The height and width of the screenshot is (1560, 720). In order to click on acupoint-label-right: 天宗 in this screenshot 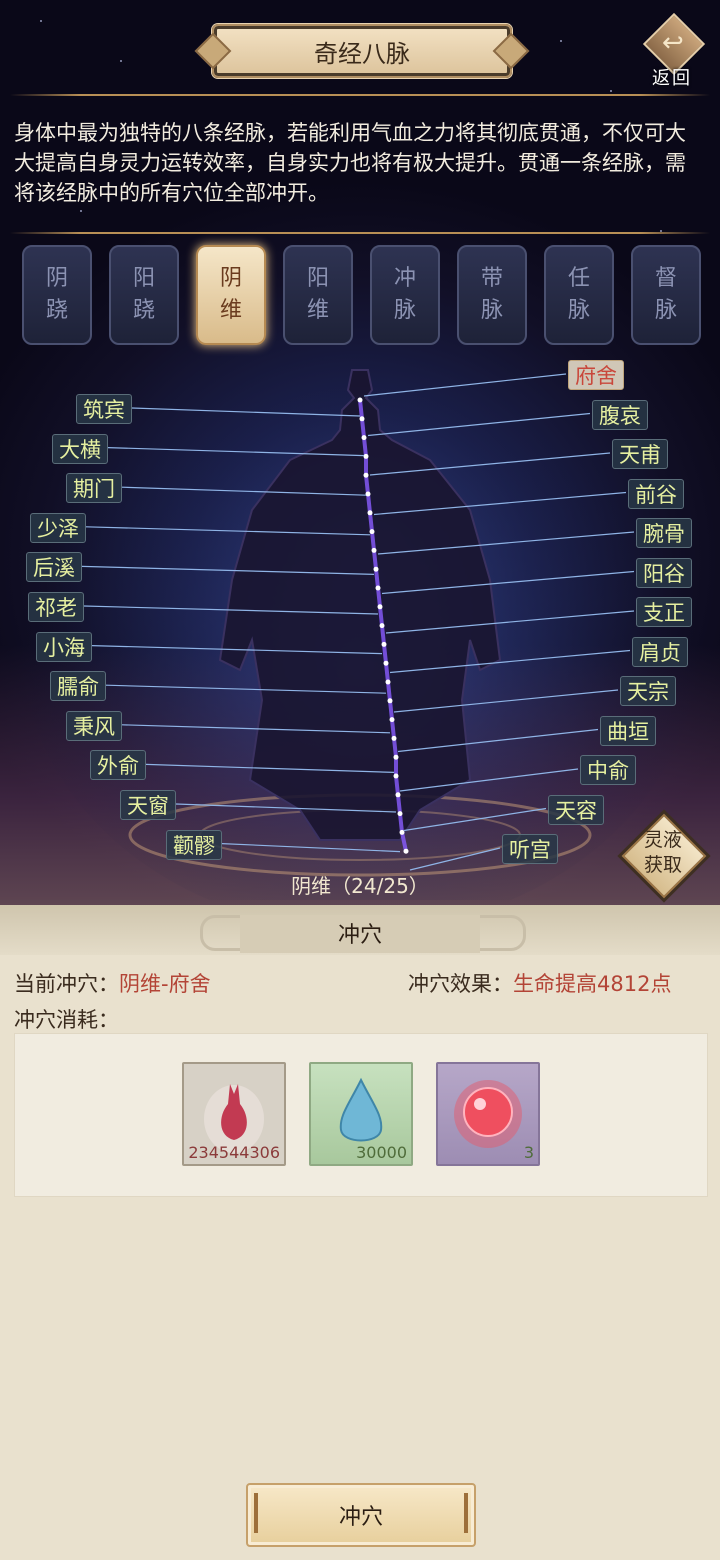, I will do `click(648, 691)`.